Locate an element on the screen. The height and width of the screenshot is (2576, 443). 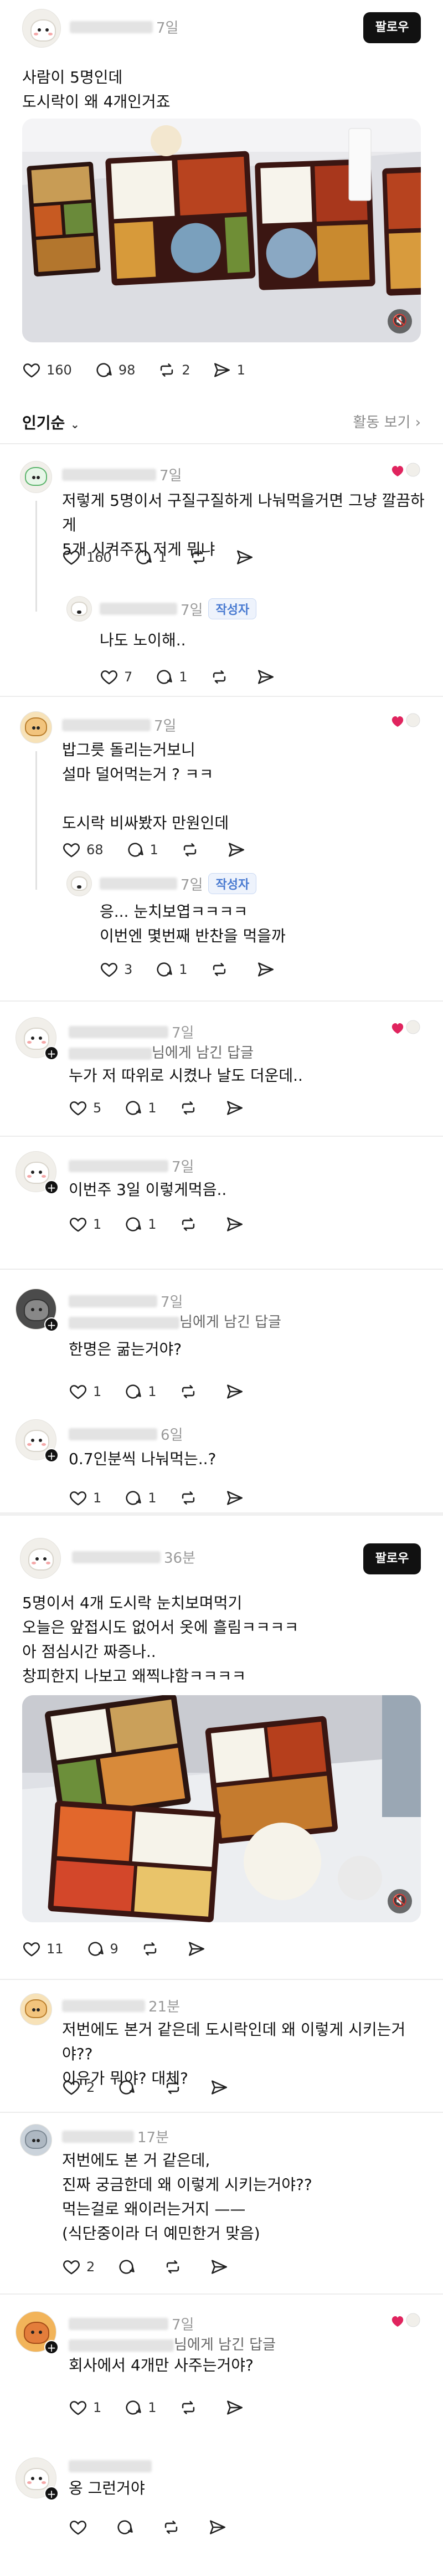
comment-author is located at coordinates (110, 2465).